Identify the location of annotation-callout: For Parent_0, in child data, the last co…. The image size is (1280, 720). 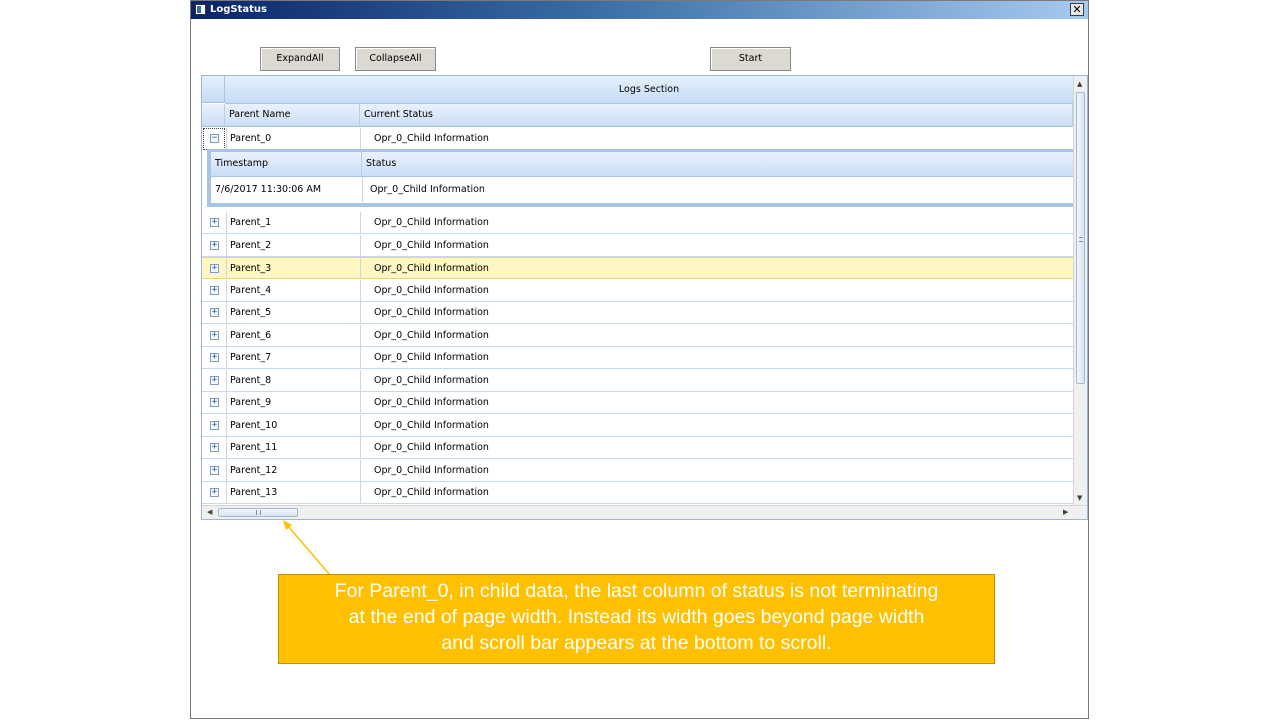
(636, 619).